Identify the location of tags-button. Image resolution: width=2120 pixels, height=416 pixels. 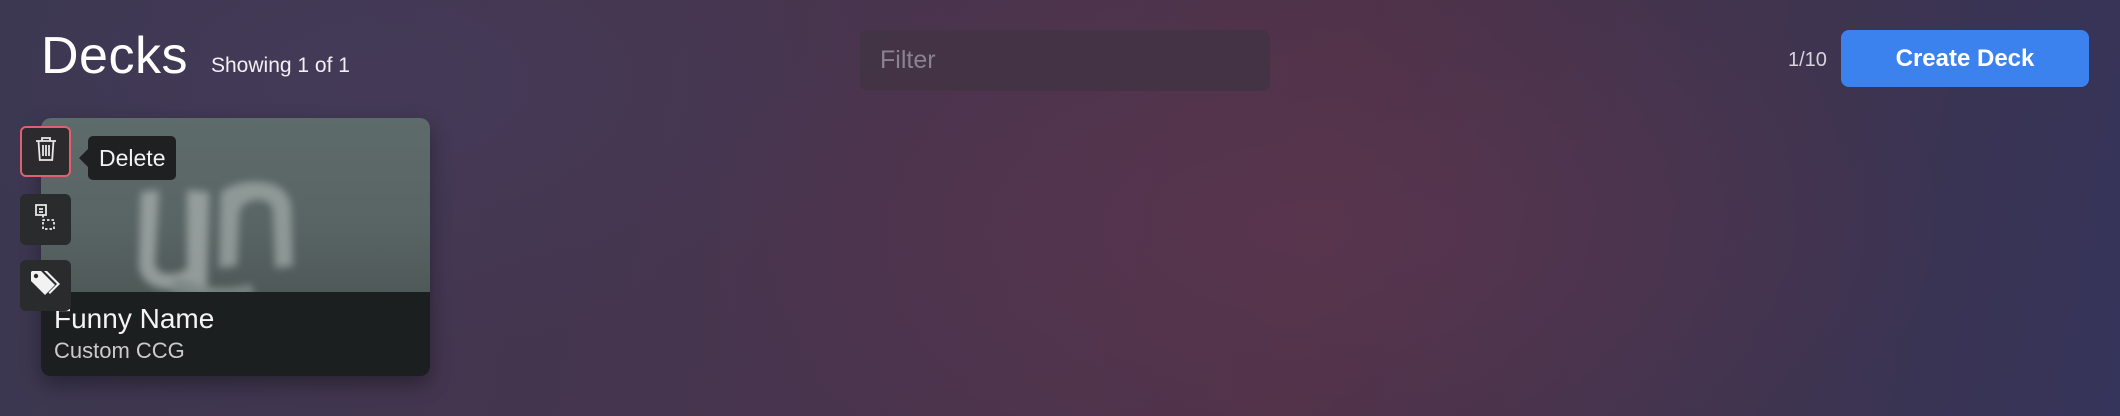
(45, 285).